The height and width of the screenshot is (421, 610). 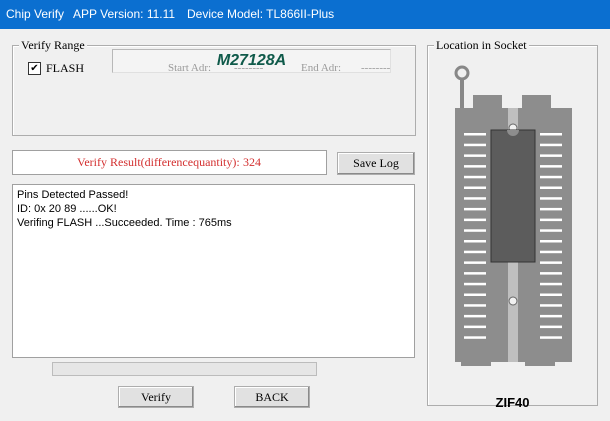 I want to click on end-address-value: --------, so click(x=376, y=68).